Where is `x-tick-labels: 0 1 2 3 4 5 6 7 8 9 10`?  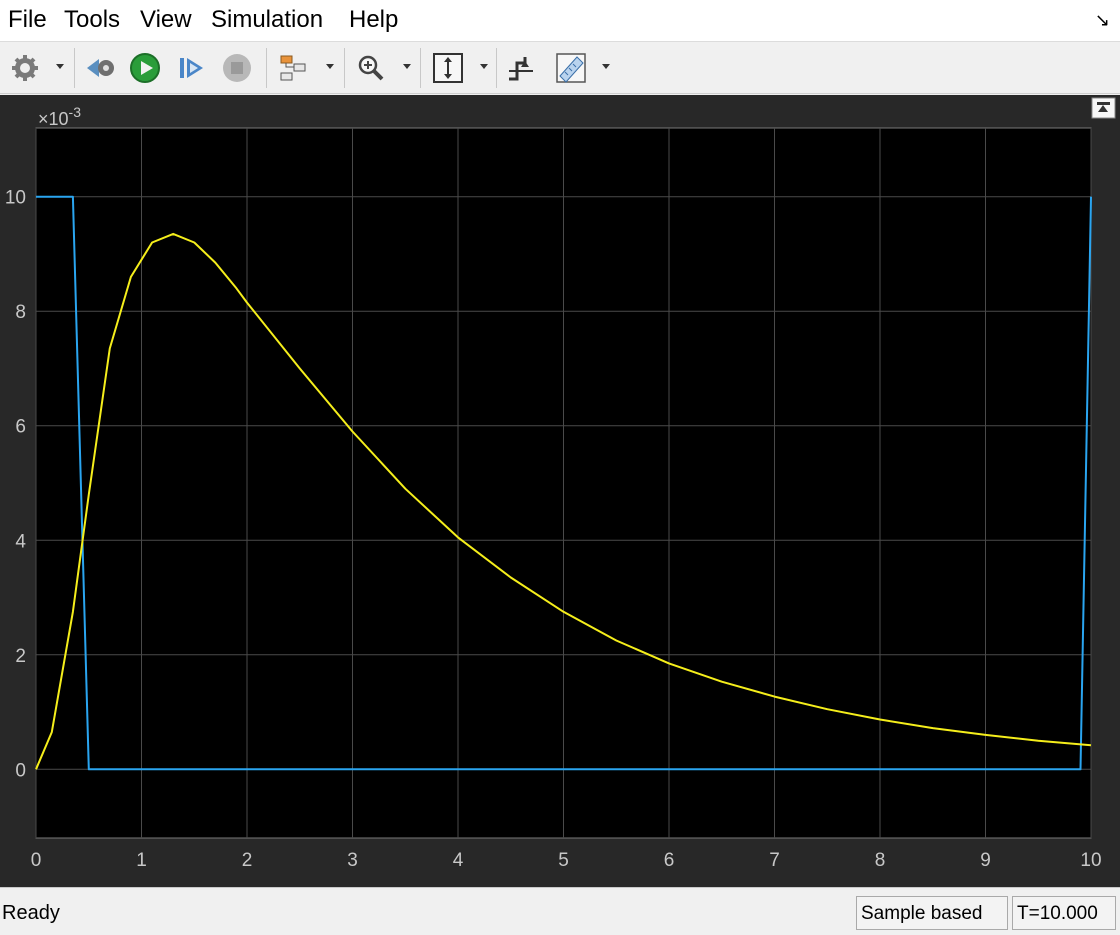 x-tick-labels: 0 1 2 3 4 5 6 7 8 9 10 is located at coordinates (566, 860).